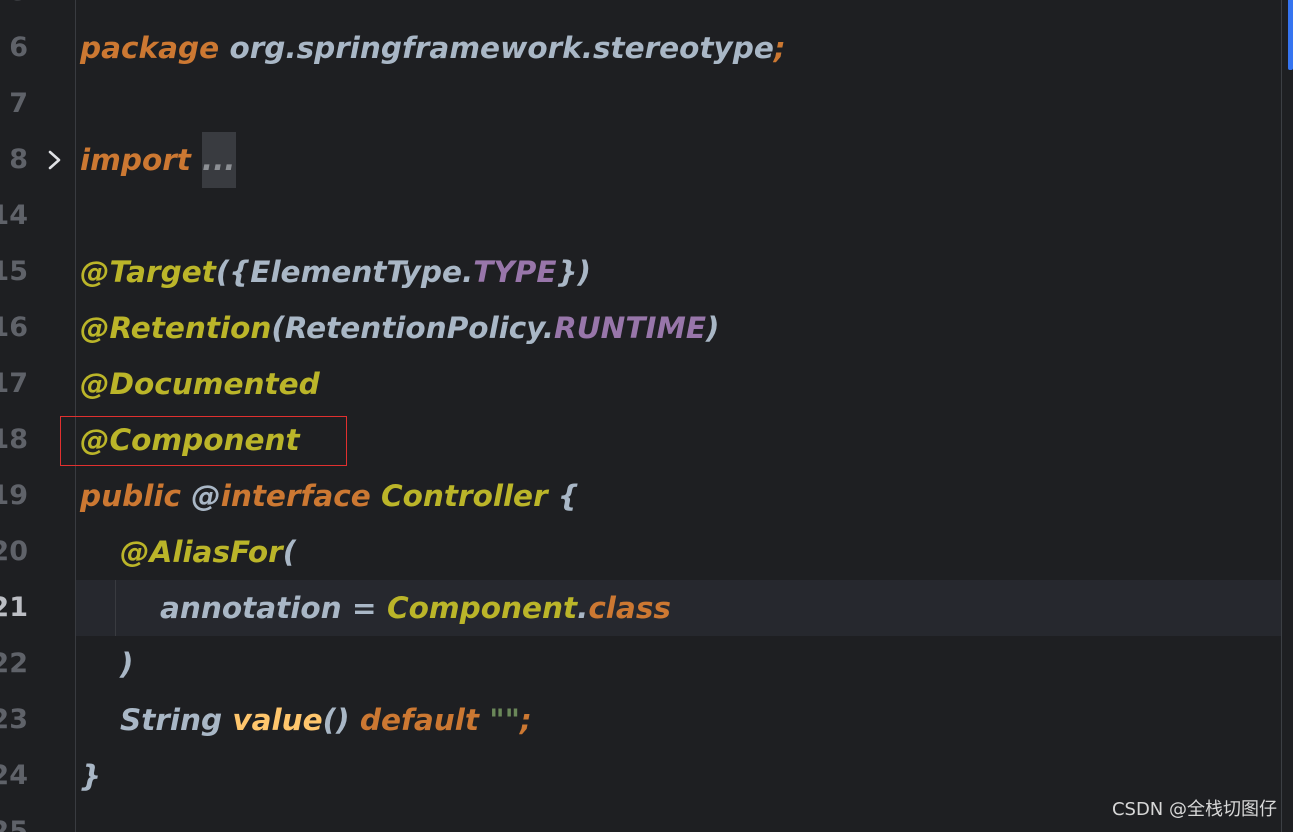 The height and width of the screenshot is (832, 1293). I want to click on line-number: 25, so click(14, 818).